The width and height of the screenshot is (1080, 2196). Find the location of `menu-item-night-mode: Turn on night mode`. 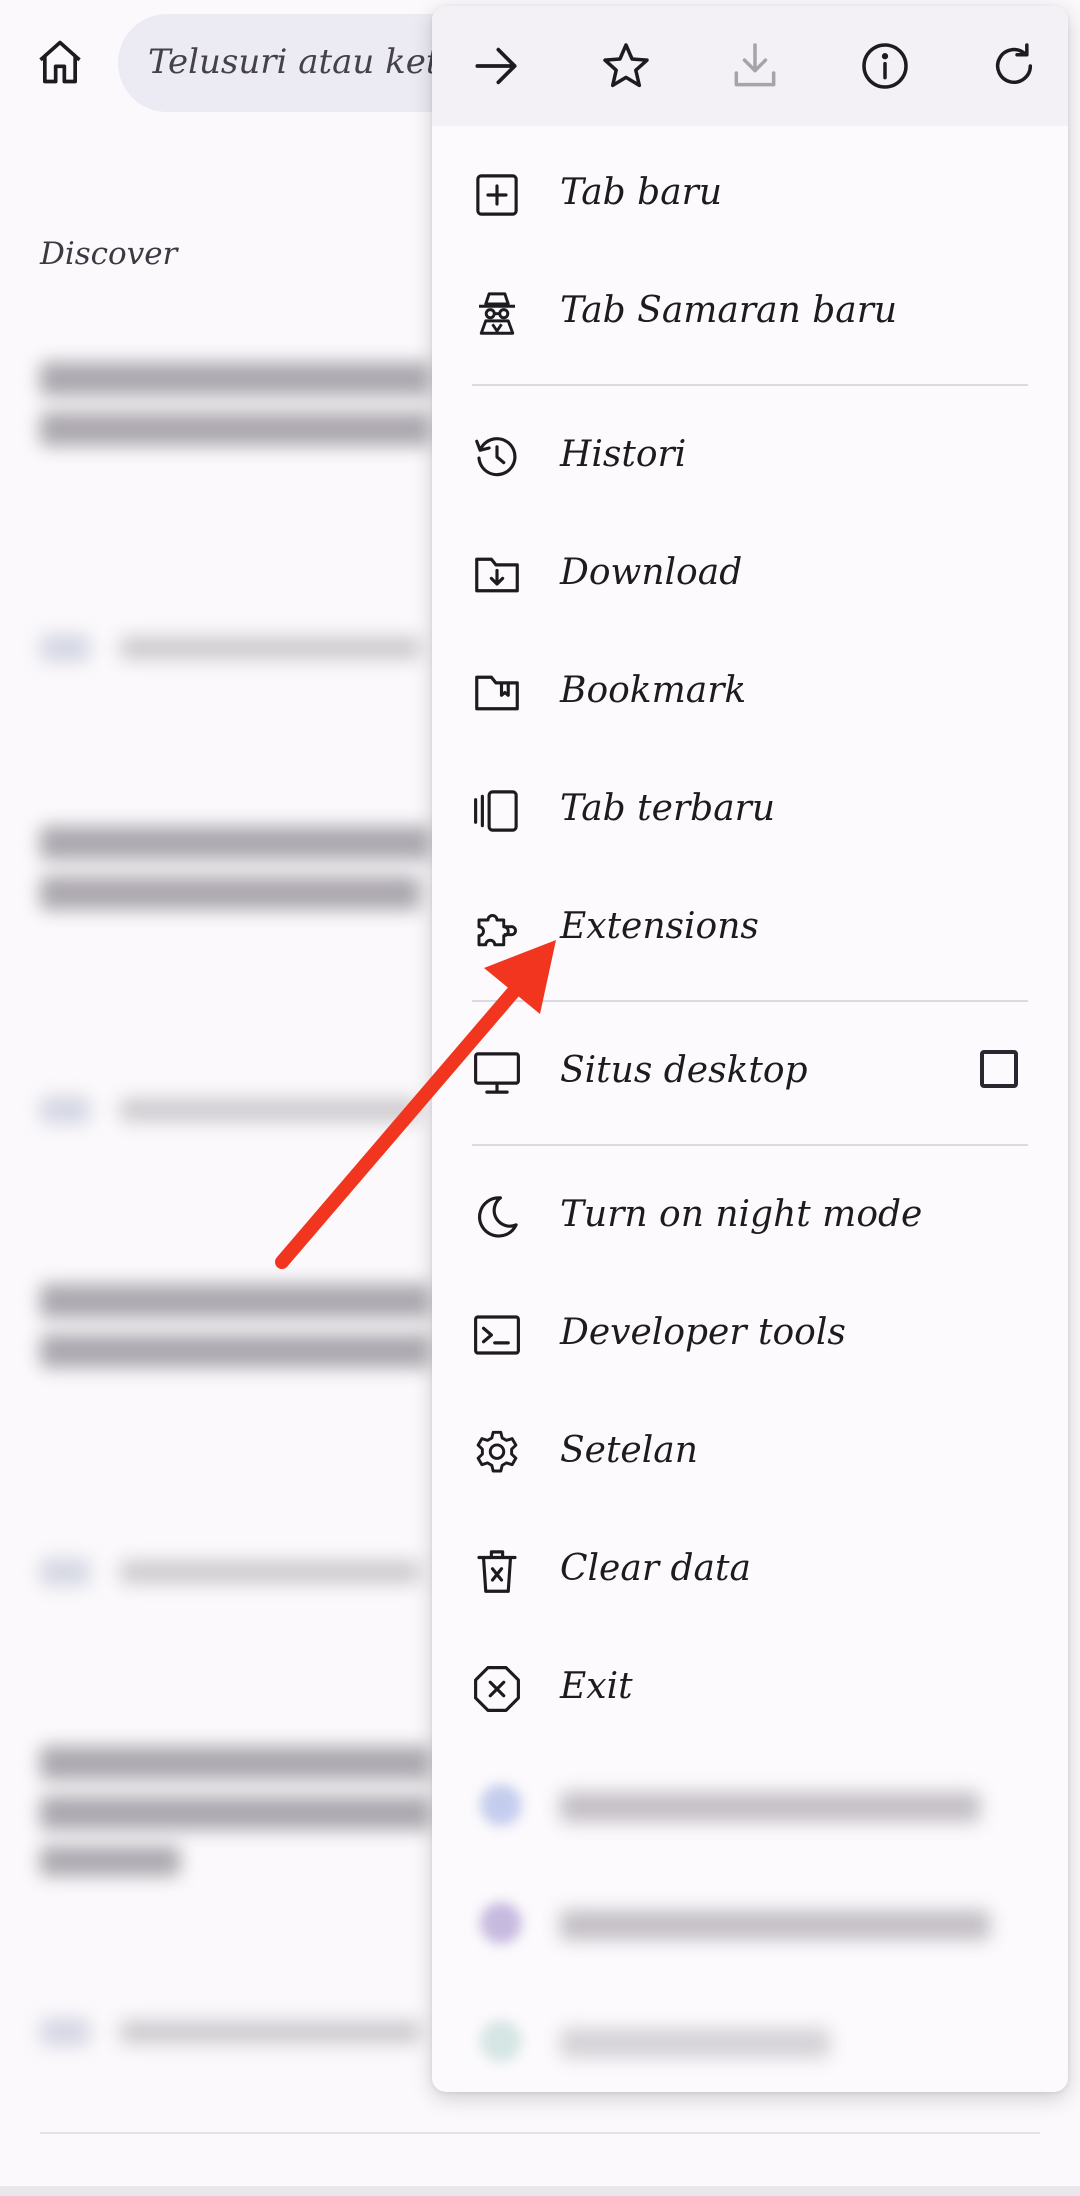

menu-item-night-mode: Turn on night mode is located at coordinates (750, 1217).